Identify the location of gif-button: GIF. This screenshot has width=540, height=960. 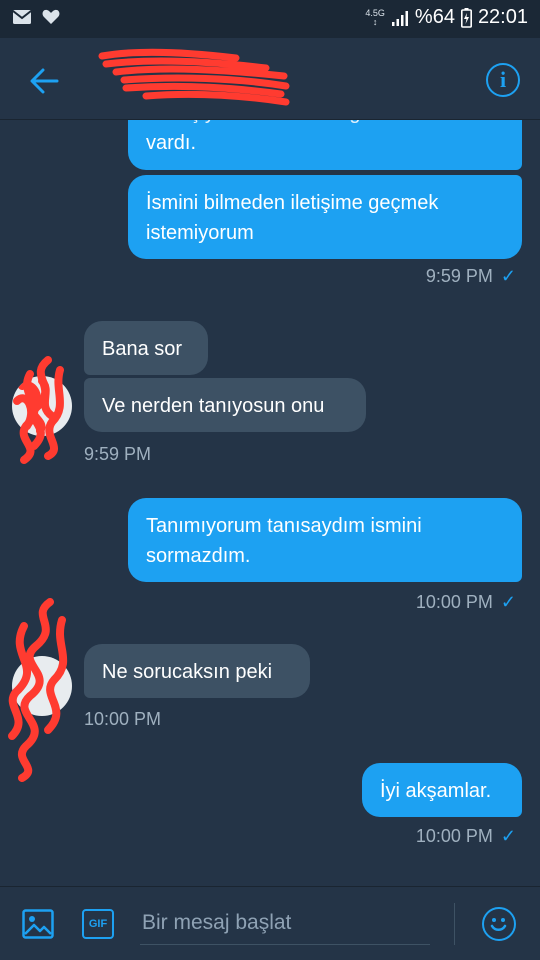
(98, 924).